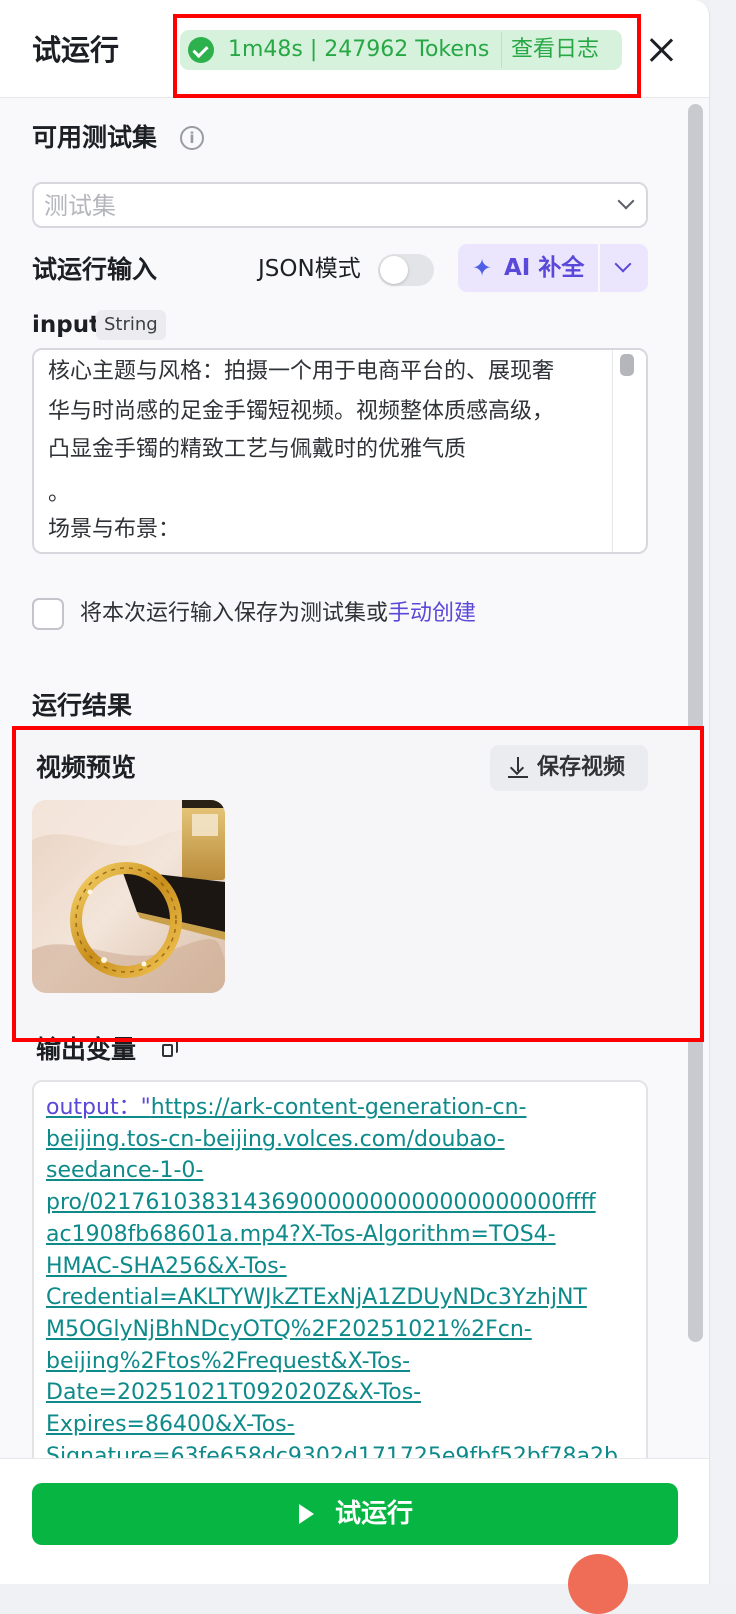  I want to click on save-as-test-set-checkbox, so click(48, 614).